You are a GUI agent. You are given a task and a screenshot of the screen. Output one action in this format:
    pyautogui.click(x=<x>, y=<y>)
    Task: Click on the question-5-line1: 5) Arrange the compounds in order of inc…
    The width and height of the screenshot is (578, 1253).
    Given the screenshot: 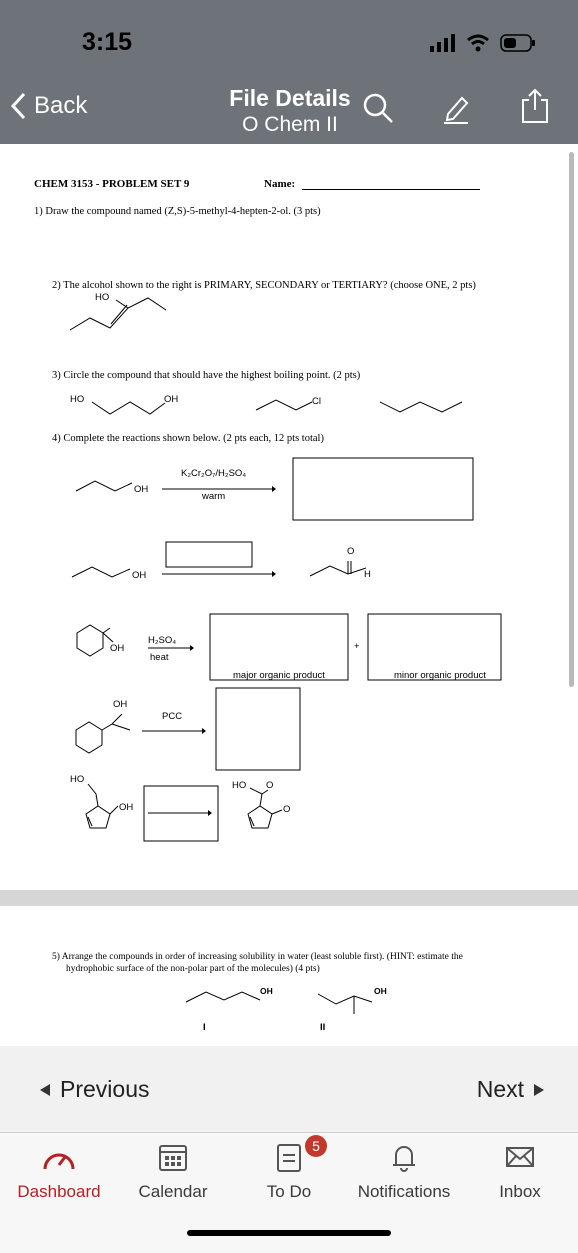 What is the action you would take?
    pyautogui.click(x=257, y=957)
    